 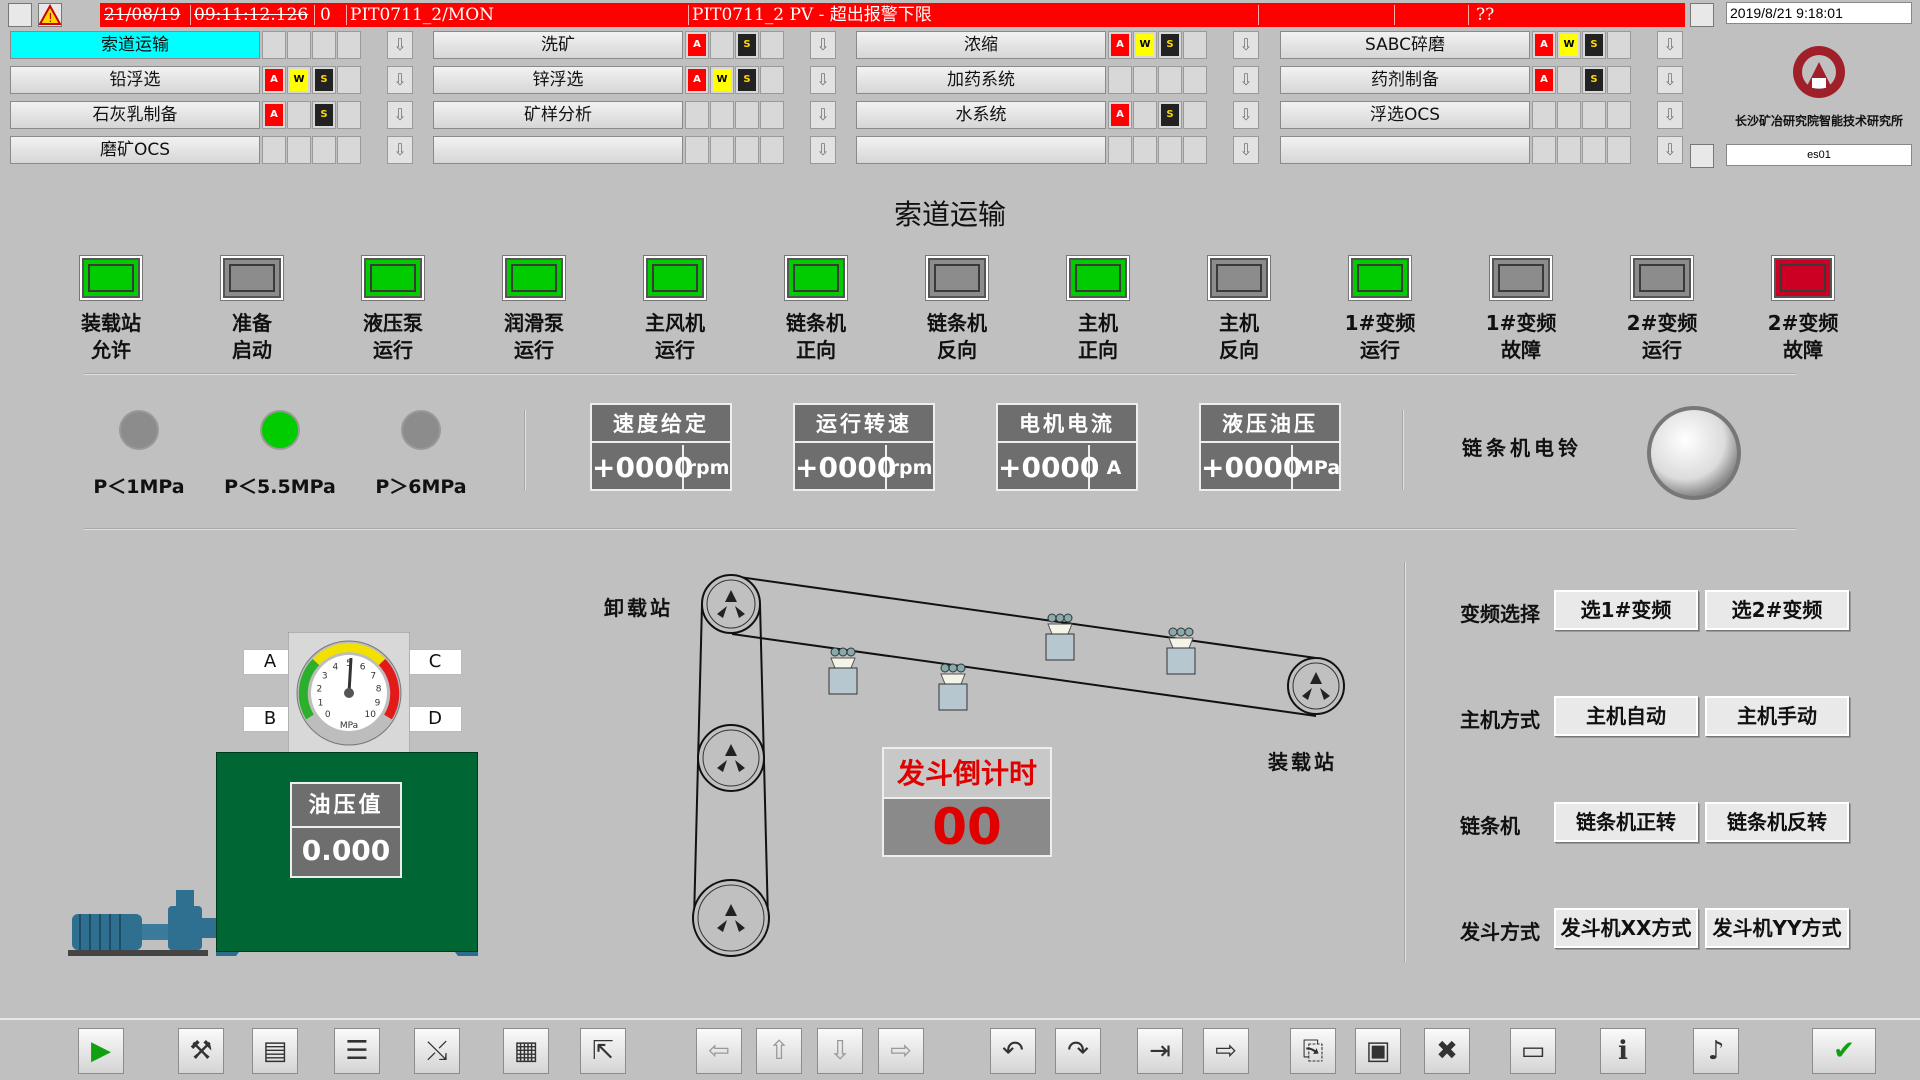 What do you see at coordinates (135, 80) in the screenshot?
I see `nav-button: 铅浮选` at bounding box center [135, 80].